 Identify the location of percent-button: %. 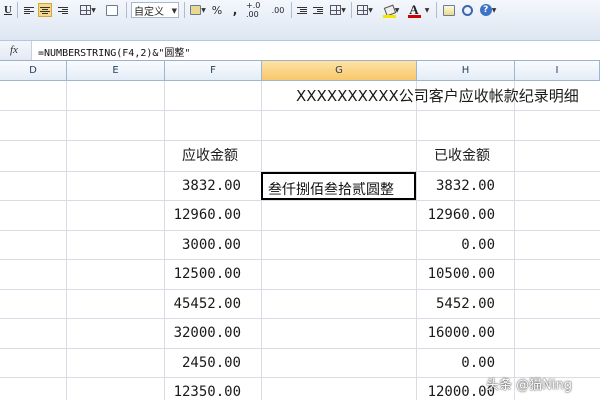
(217, 10).